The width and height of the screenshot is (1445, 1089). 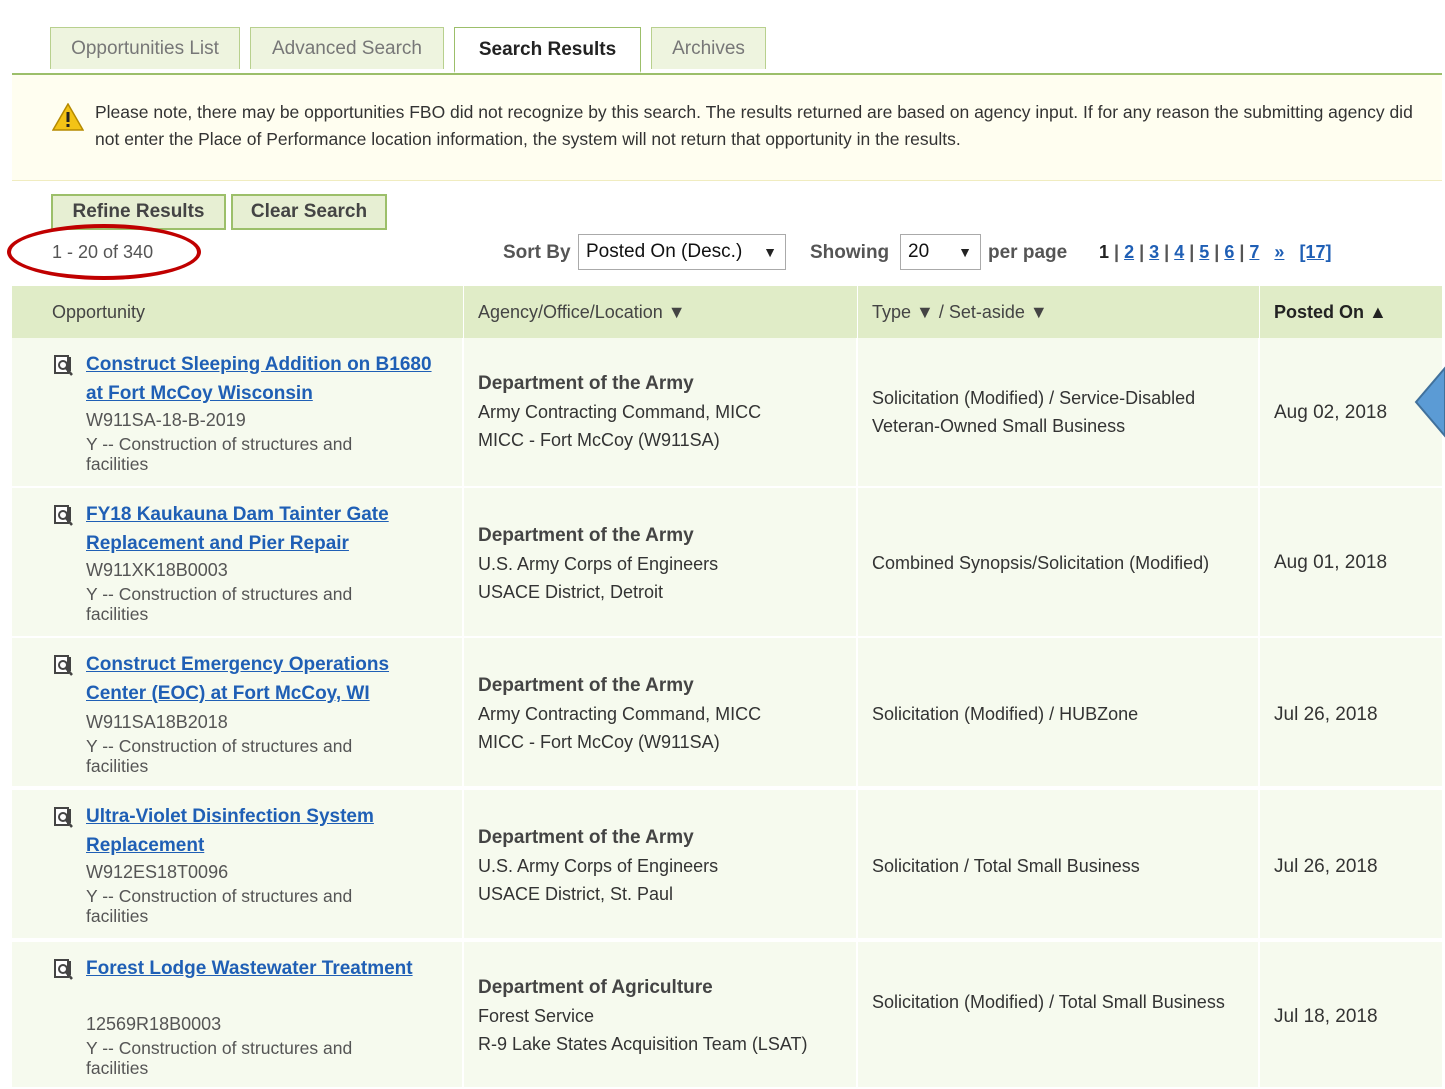 I want to click on posted-cell: Jul 18, 2018, so click(x=1351, y=1014).